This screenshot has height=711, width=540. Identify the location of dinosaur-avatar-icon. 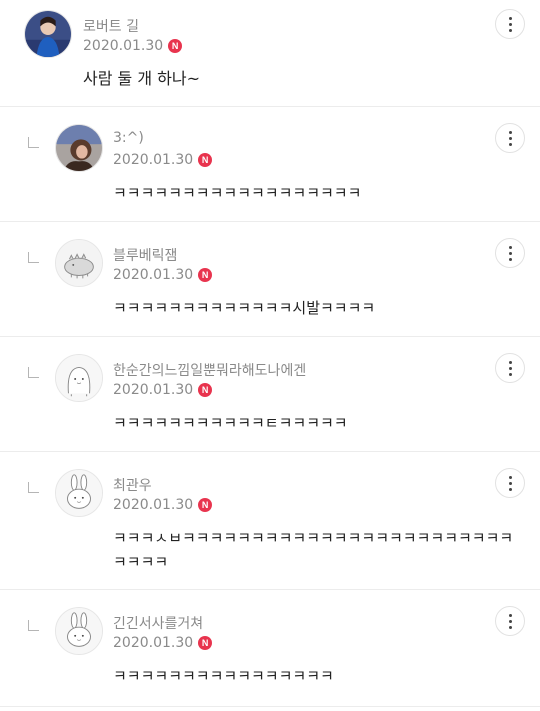
(79, 263).